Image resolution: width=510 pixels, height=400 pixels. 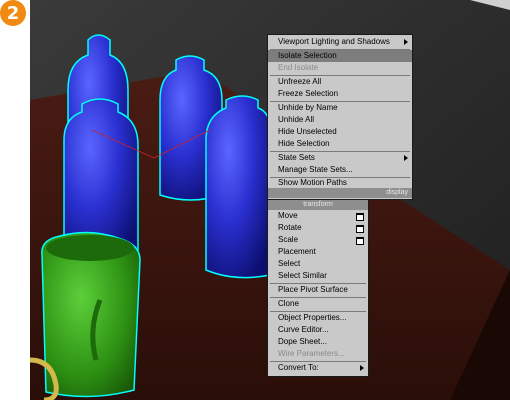 What do you see at coordinates (318, 264) in the screenshot?
I see `menu-item-select: Select` at bounding box center [318, 264].